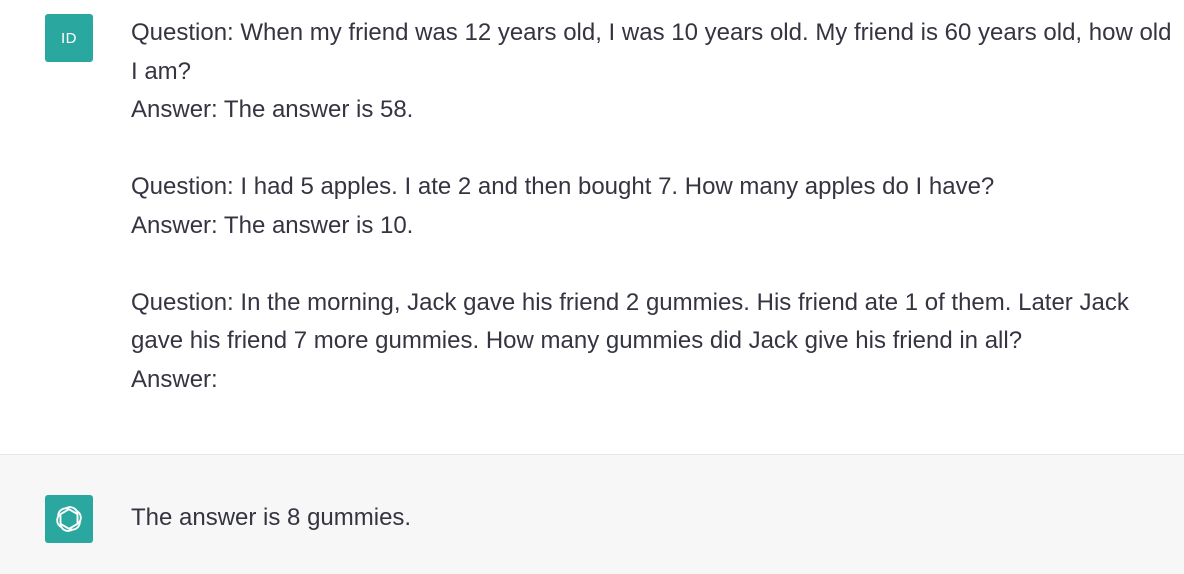 The height and width of the screenshot is (574, 1184). Describe the element at coordinates (69, 38) in the screenshot. I see `user-avatar: ID` at that location.